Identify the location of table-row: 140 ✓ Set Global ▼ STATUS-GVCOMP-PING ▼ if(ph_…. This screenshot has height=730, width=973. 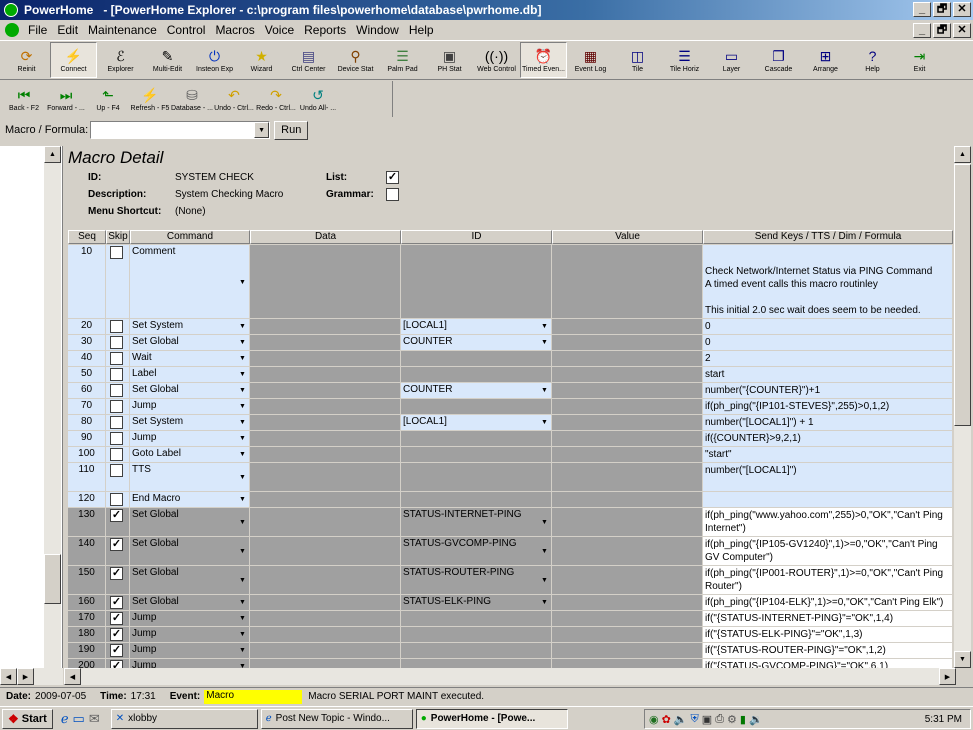
(509, 551).